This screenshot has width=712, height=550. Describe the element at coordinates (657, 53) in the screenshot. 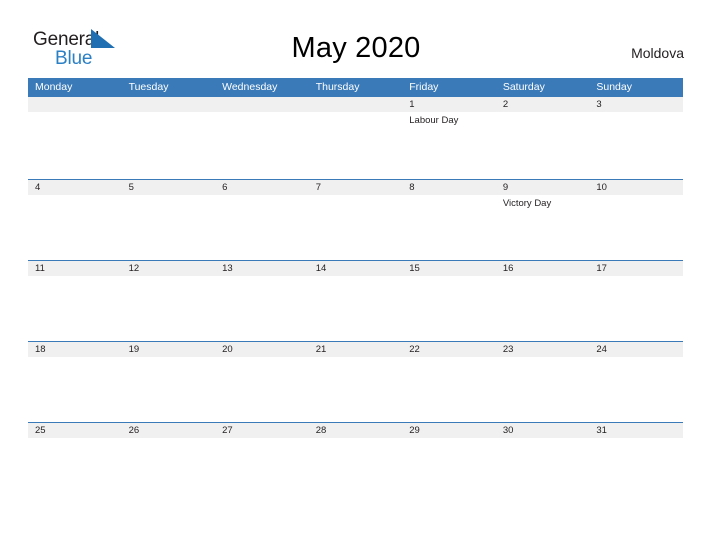

I see `country-label: Moldova` at that location.